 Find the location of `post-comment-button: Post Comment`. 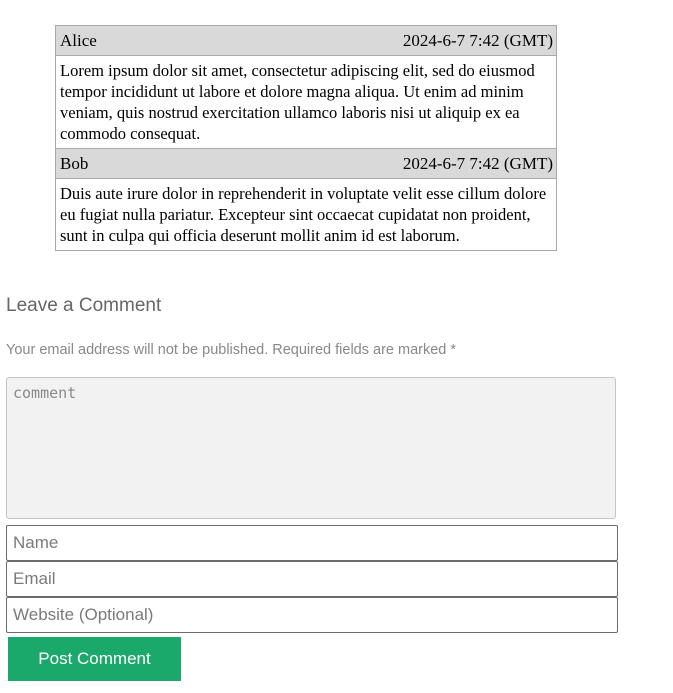

post-comment-button: Post Comment is located at coordinates (94, 659).